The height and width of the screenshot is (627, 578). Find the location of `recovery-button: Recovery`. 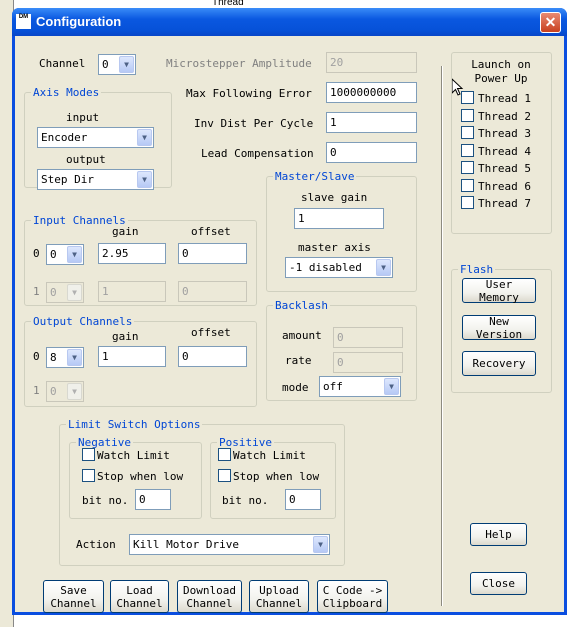

recovery-button: Recovery is located at coordinates (499, 363).